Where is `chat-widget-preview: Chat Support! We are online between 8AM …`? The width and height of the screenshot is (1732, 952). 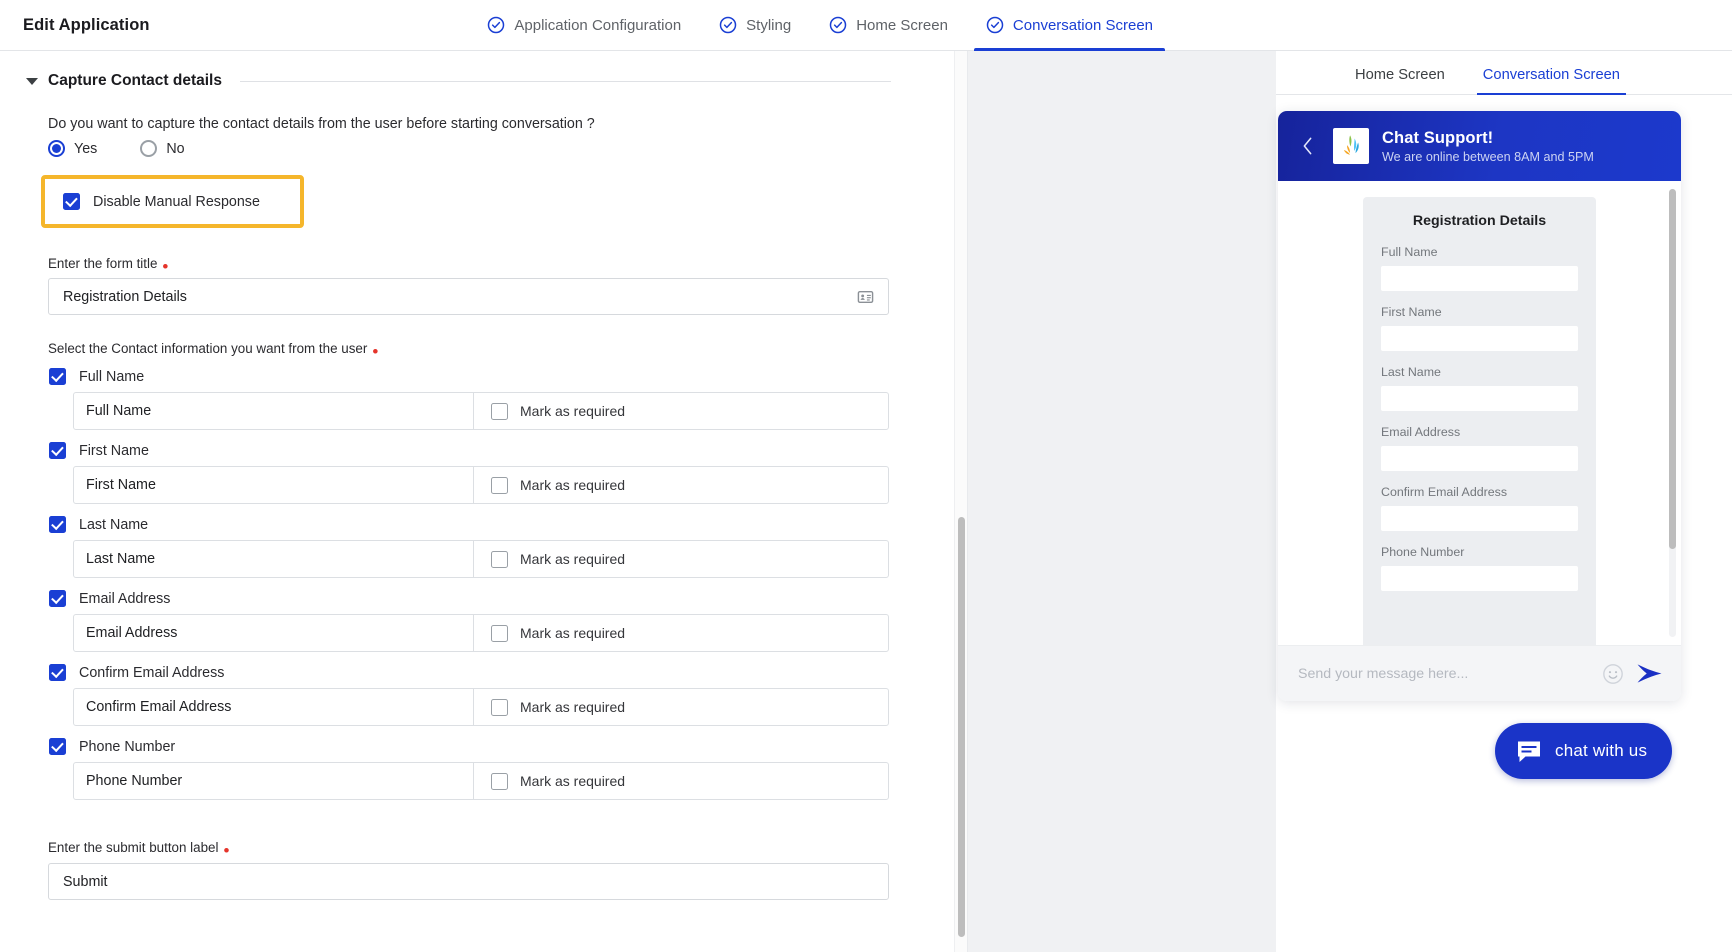
chat-widget-preview: Chat Support! We are online between 8AM … is located at coordinates (1479, 406).